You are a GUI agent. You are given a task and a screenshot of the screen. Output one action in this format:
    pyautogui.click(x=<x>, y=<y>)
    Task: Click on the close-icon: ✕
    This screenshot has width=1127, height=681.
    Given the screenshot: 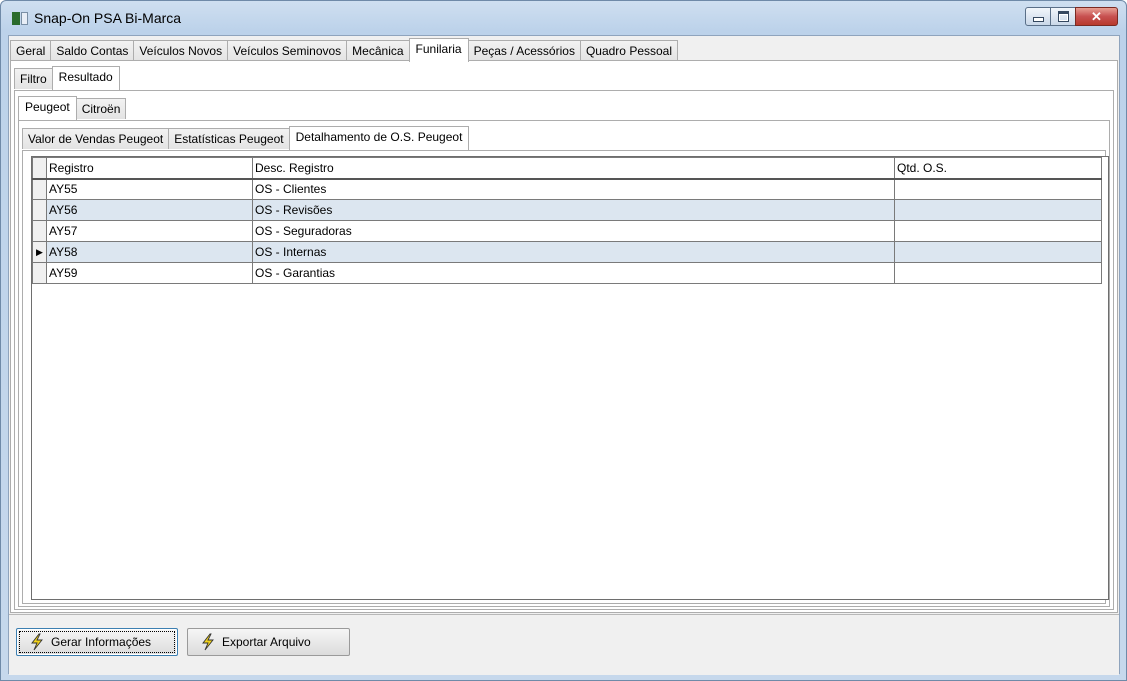 What is the action you would take?
    pyautogui.click(x=1096, y=16)
    